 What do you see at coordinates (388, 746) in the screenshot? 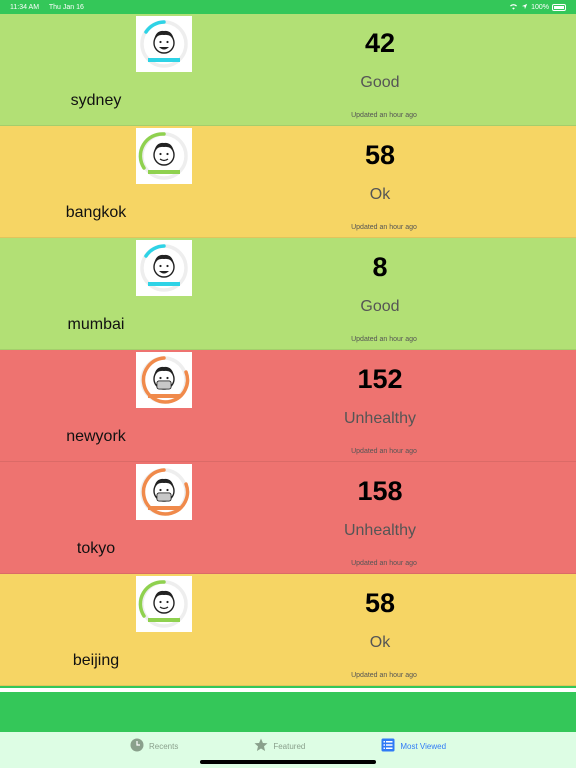
I see `list-icon` at bounding box center [388, 746].